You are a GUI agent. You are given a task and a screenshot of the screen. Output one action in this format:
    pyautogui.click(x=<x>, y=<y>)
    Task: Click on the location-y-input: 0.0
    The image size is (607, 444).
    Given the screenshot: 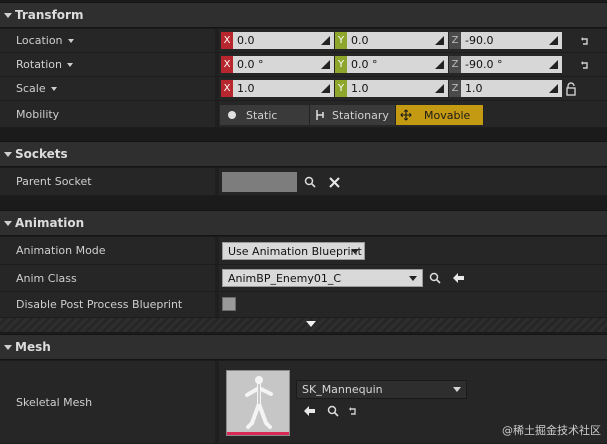 What is the action you would take?
    pyautogui.click(x=397, y=40)
    